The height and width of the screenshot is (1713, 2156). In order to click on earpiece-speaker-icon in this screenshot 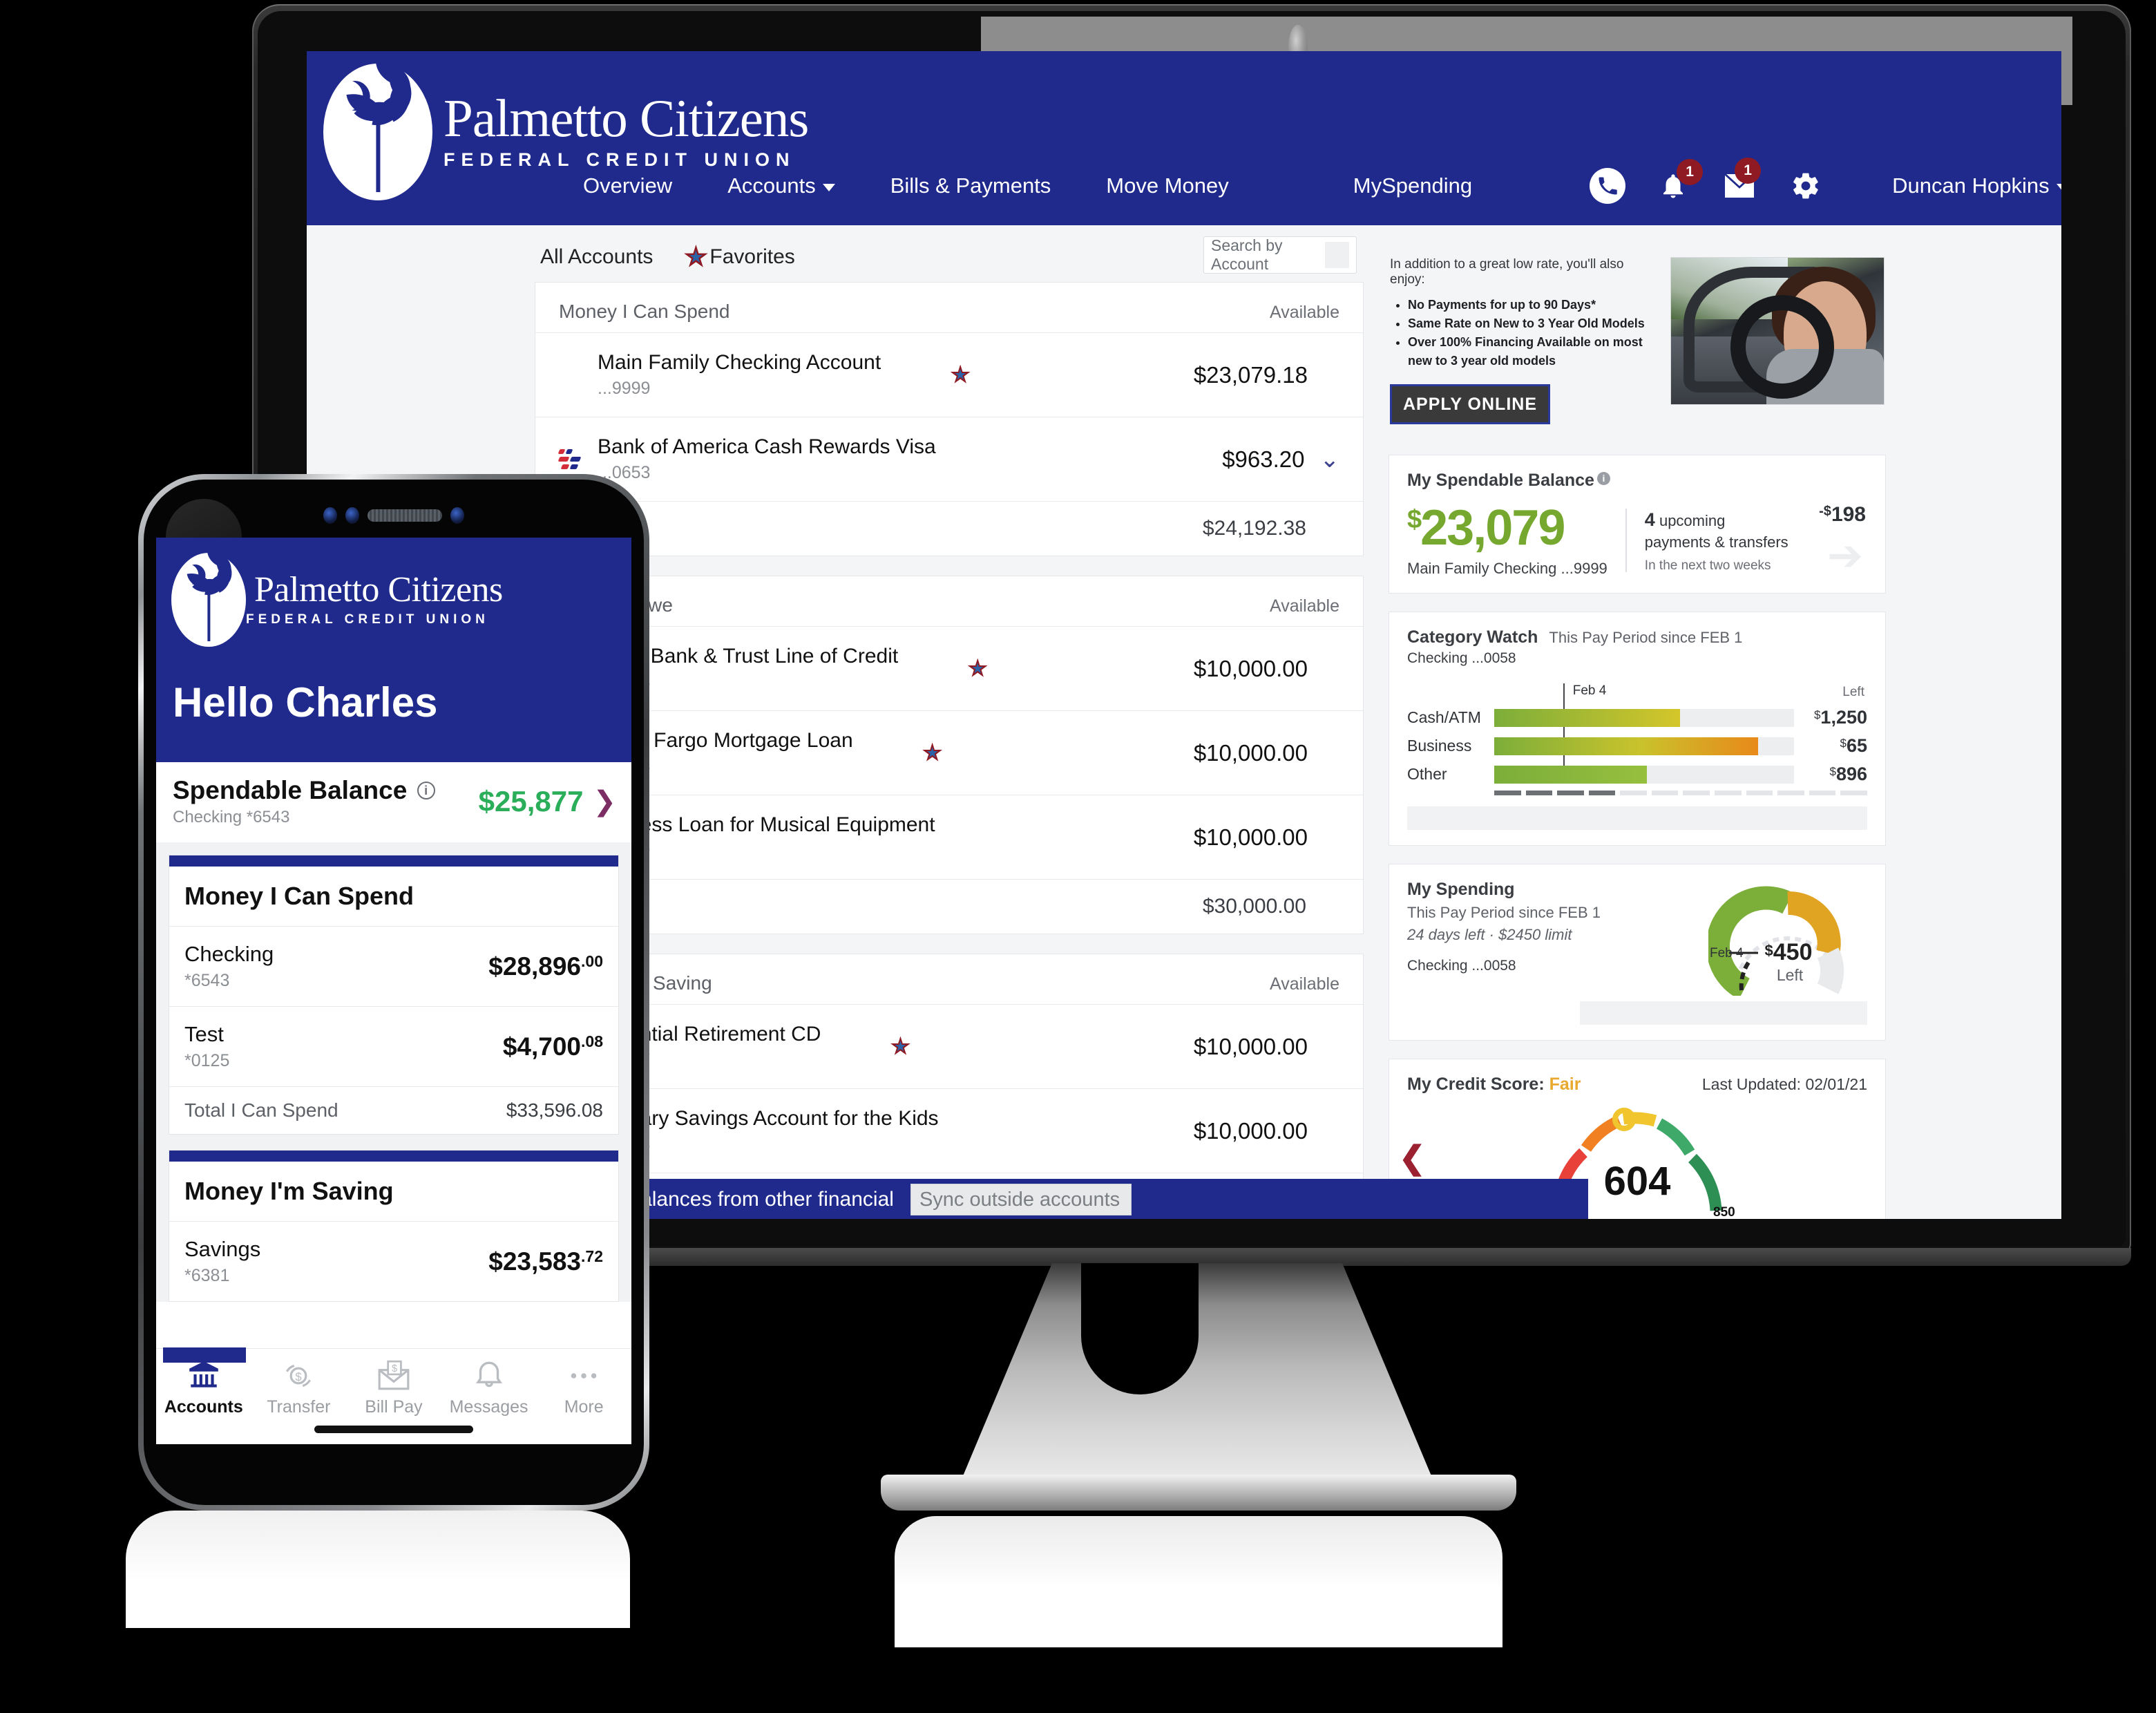, I will do `click(405, 515)`.